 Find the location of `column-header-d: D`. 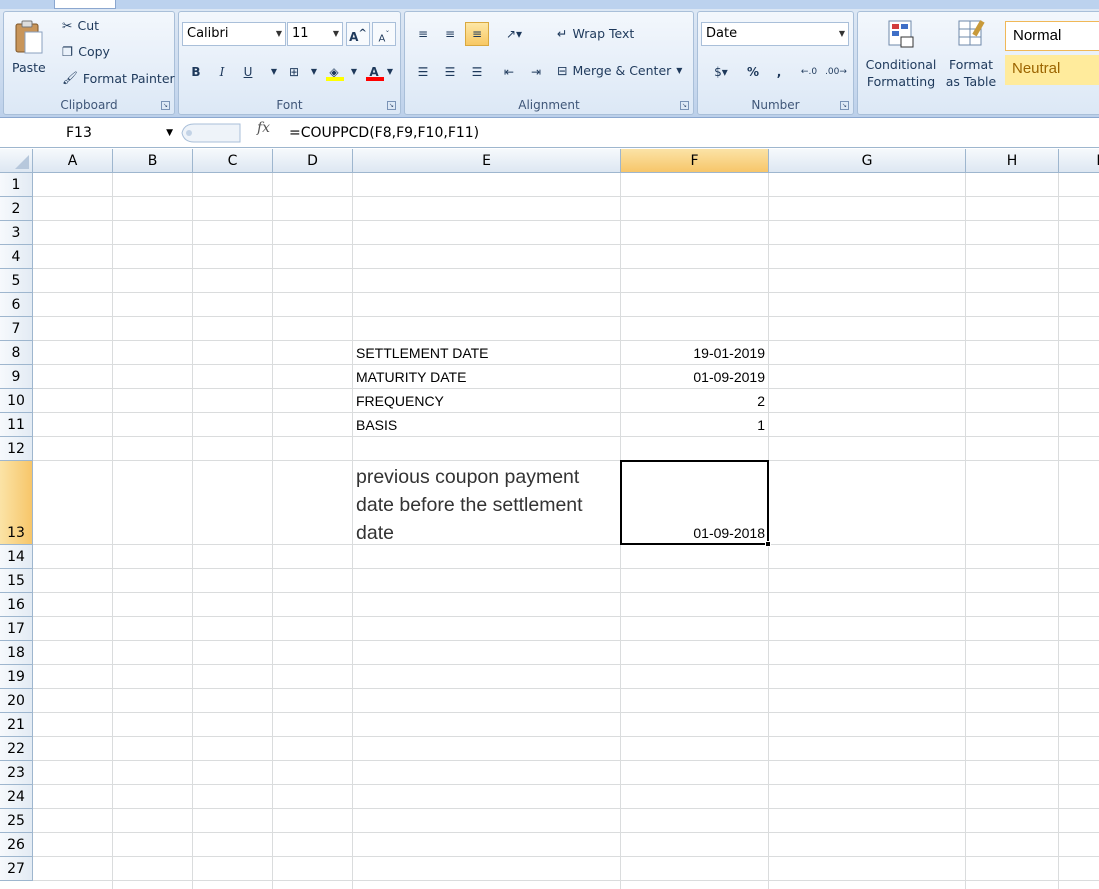

column-header-d: D is located at coordinates (313, 161).